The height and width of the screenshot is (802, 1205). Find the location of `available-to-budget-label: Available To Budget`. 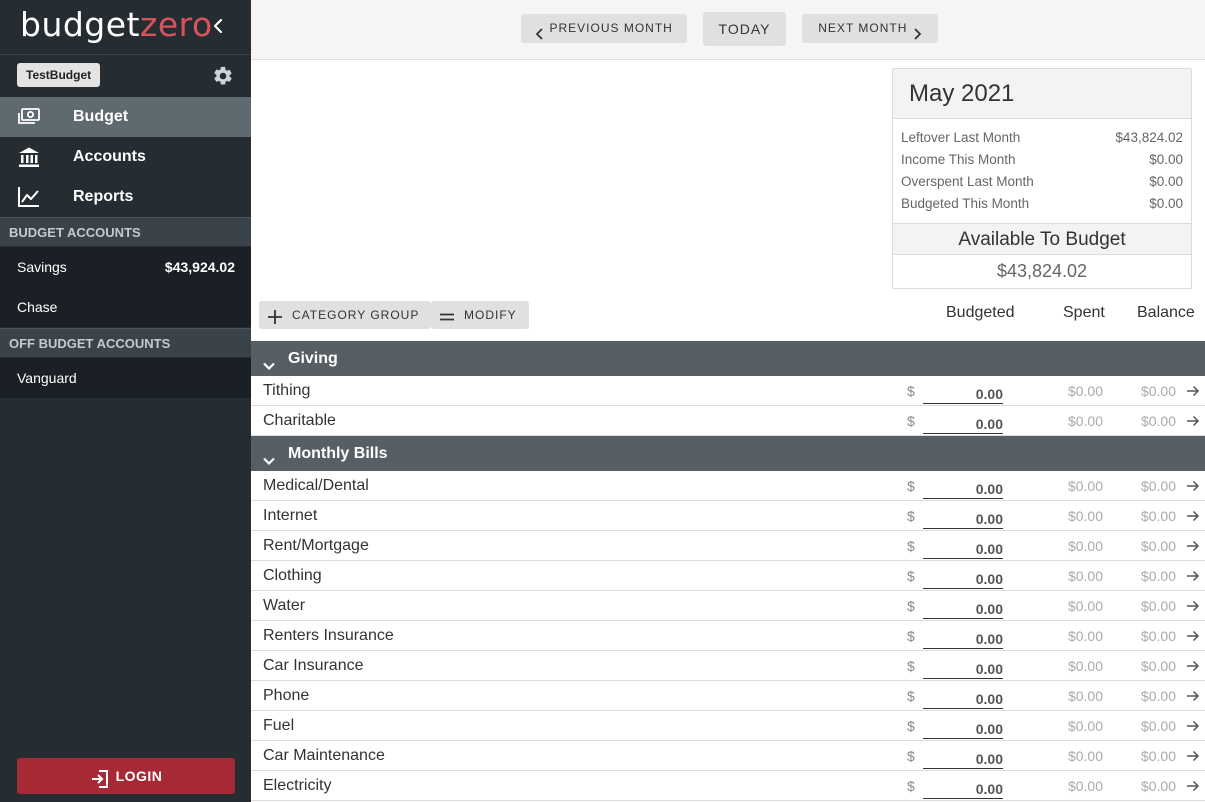

available-to-budget-label: Available To Budget is located at coordinates (1042, 239).